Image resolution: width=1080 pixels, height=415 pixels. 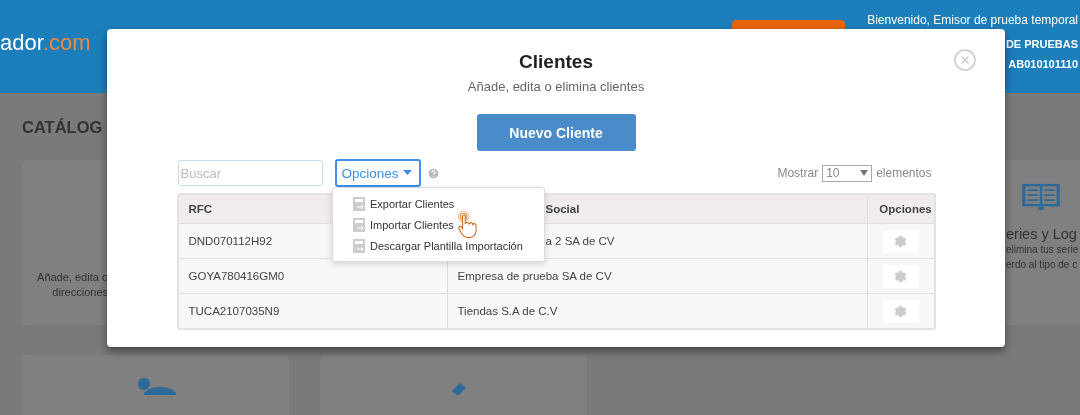 I want to click on card-description: elimina tus serie, so click(x=1043, y=250).